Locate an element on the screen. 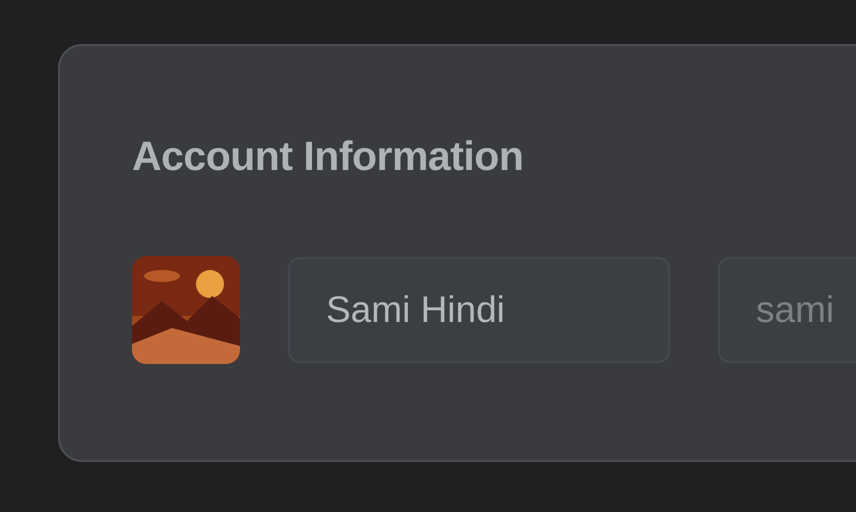 Image resolution: width=856 pixels, height=512 pixels. email-field: sami is located at coordinates (787, 310).